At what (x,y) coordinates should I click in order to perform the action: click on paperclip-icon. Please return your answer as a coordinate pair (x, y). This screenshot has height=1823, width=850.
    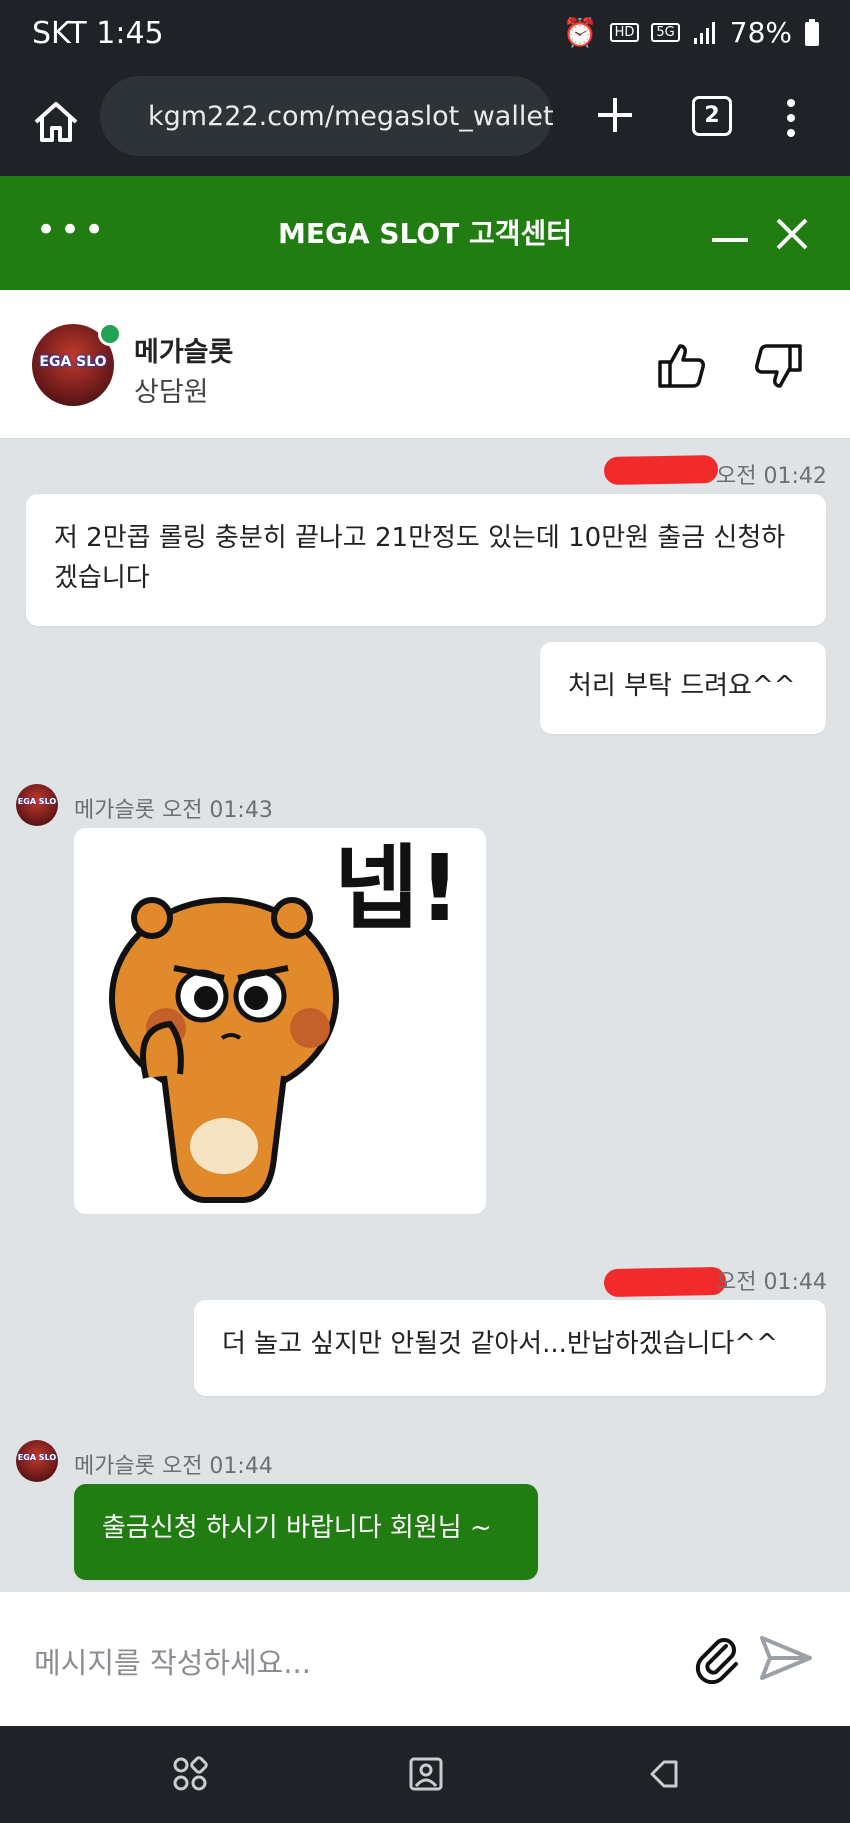
    Looking at the image, I should click on (718, 1658).